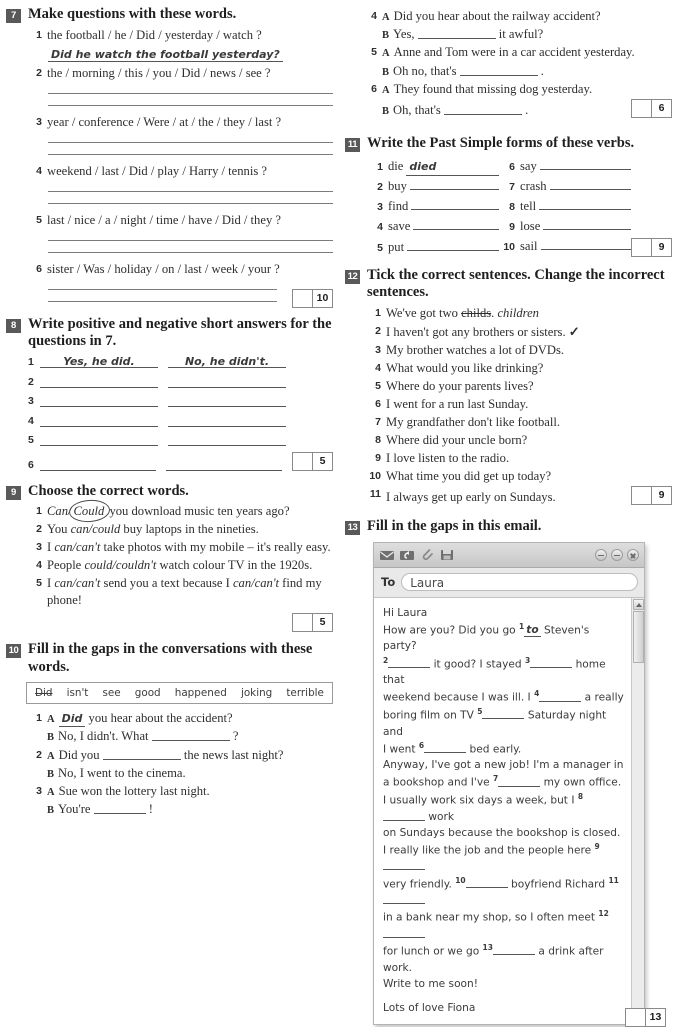  I want to click on option-can: Can, so click(57, 511).